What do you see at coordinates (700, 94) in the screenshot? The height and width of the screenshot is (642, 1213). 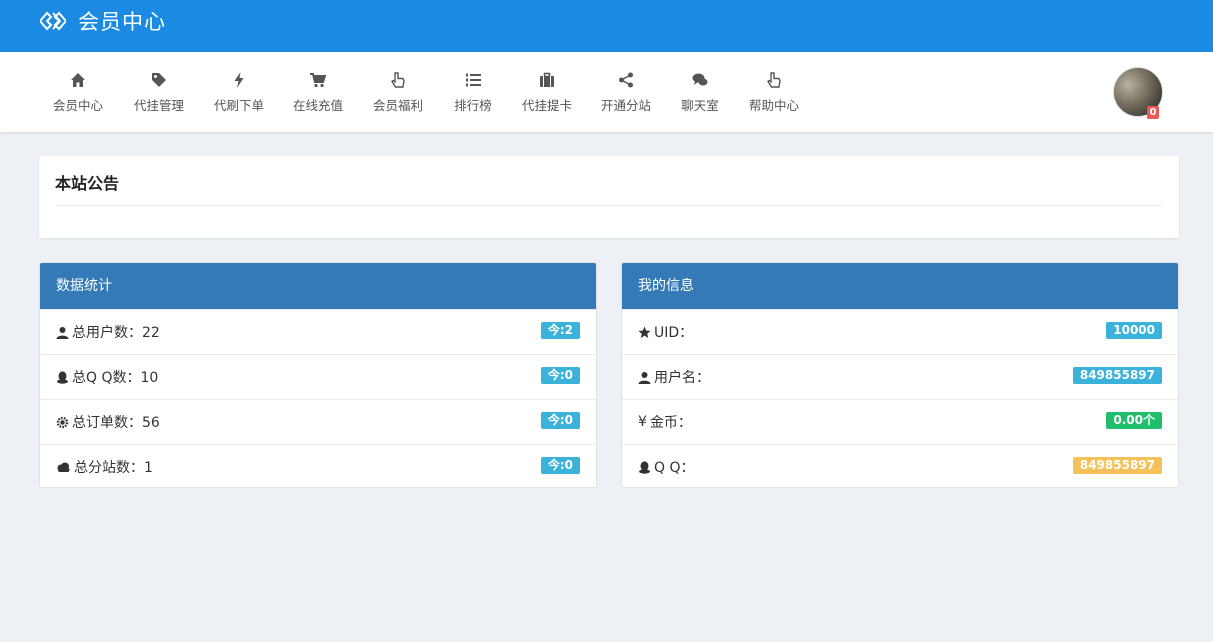 I see `nav-item-chatroom: 聊天室` at bounding box center [700, 94].